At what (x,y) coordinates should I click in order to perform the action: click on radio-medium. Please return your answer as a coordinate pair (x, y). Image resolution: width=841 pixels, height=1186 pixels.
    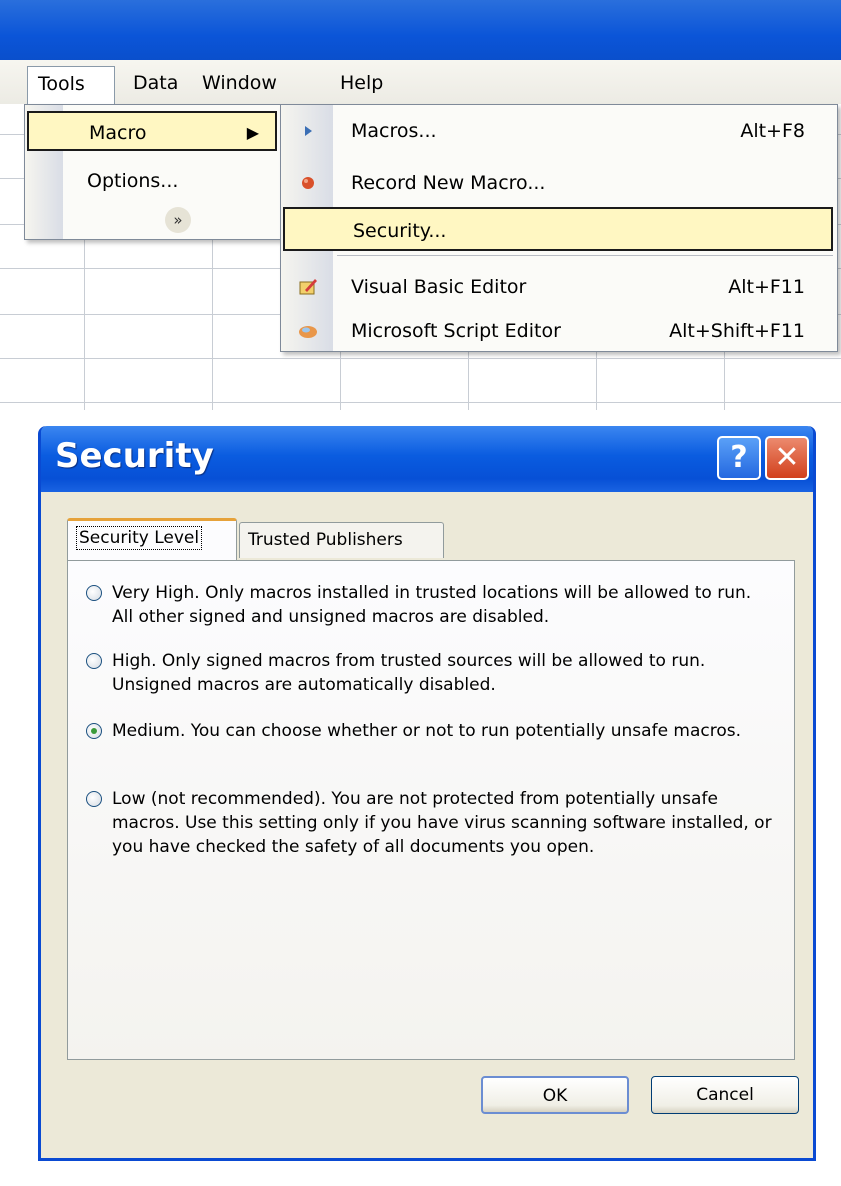
    Looking at the image, I should click on (94, 731).